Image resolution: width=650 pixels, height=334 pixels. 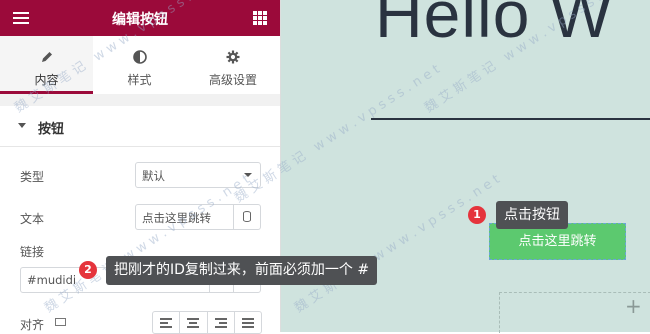 What do you see at coordinates (153, 176) in the screenshot?
I see `type-value: 默认` at bounding box center [153, 176].